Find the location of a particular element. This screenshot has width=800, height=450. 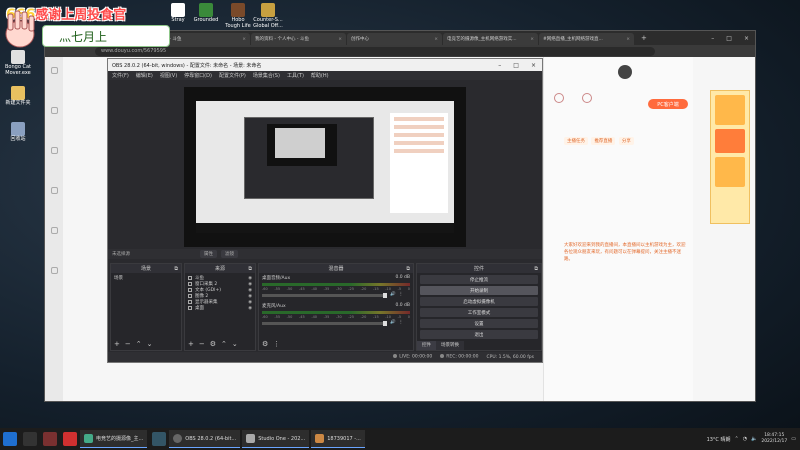

tag: 主播任务 is located at coordinates (576, 141).